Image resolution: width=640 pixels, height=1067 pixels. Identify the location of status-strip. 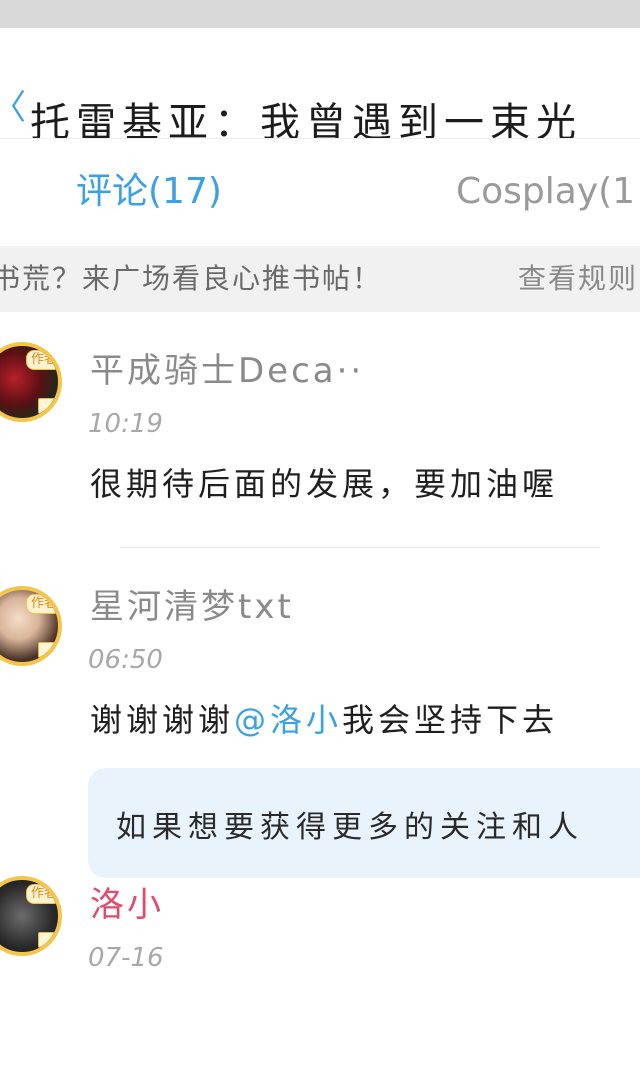
(320, 14).